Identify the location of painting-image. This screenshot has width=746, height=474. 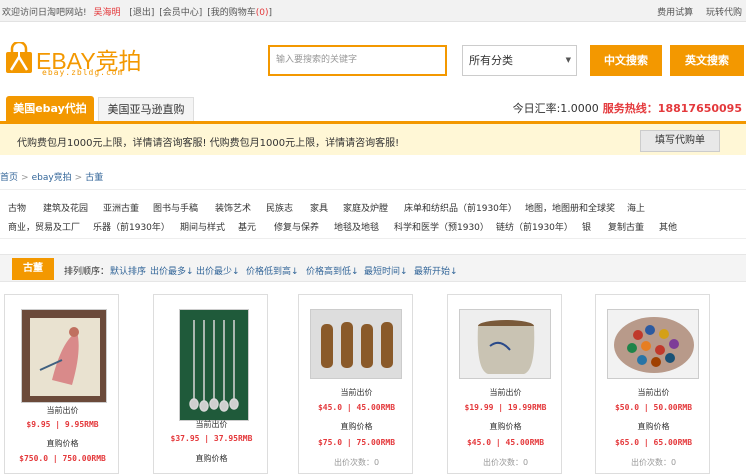
(64, 356).